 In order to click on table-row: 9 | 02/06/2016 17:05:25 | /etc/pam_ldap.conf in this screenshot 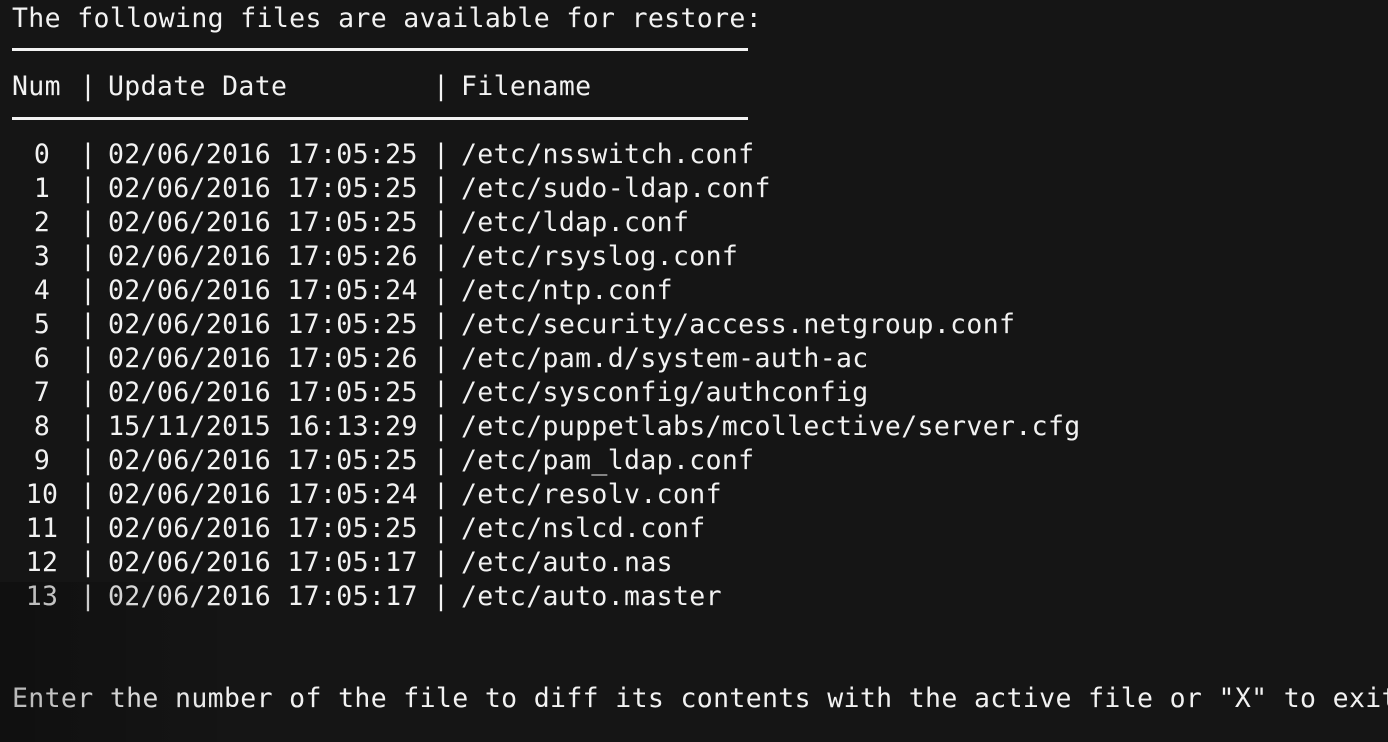, I will do `click(612, 461)`.